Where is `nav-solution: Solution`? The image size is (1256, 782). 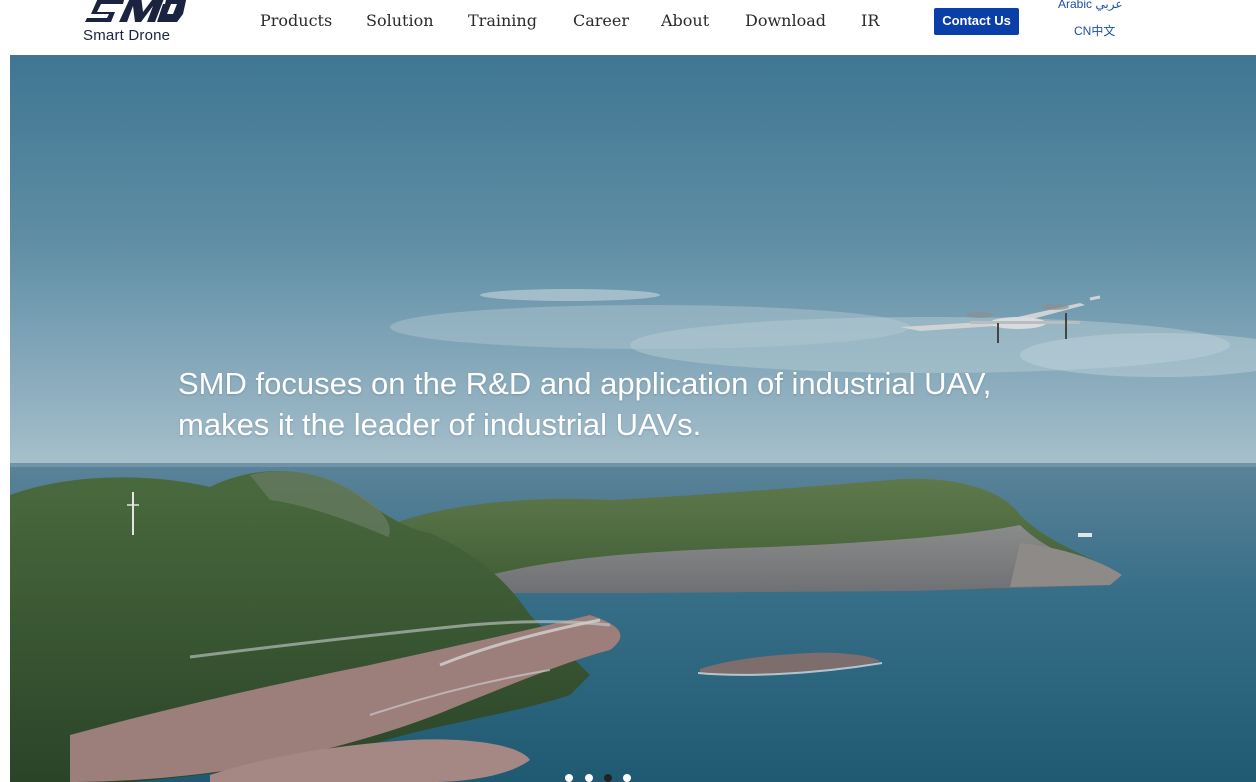 nav-solution: Solution is located at coordinates (400, 20).